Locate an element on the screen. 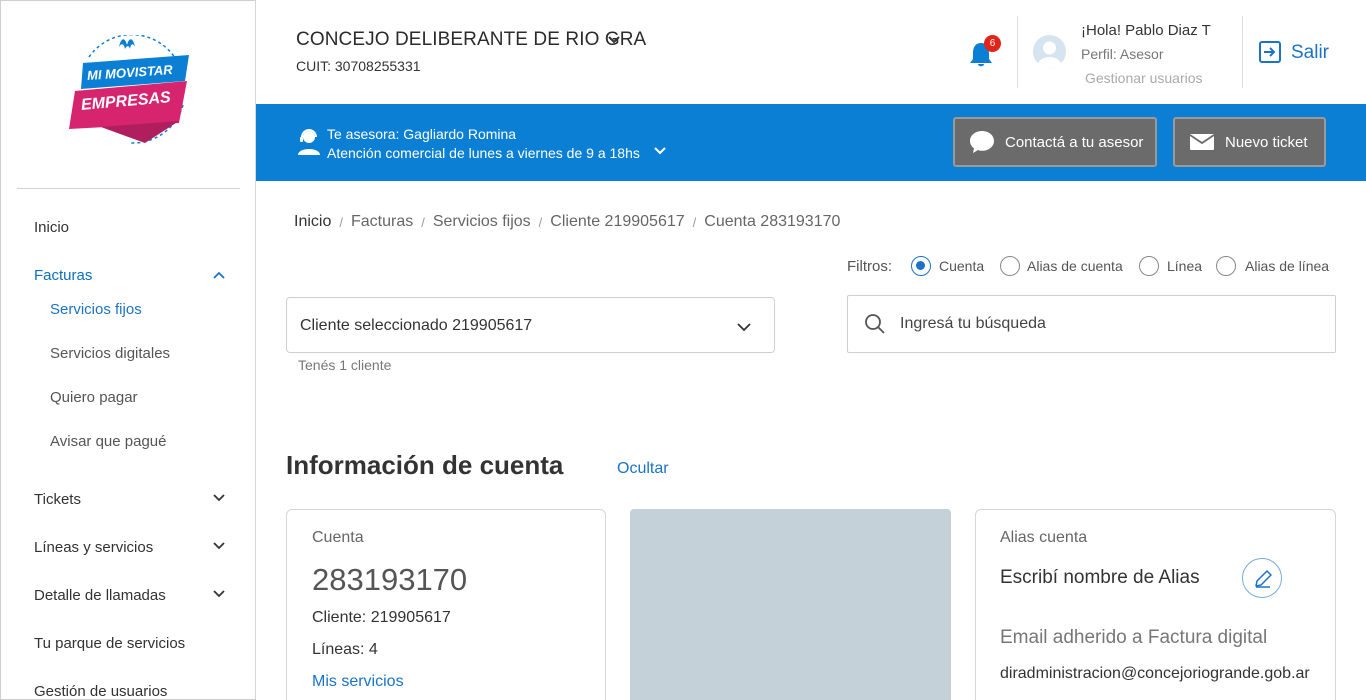  account-lines: Líneas: 4 is located at coordinates (345, 649).